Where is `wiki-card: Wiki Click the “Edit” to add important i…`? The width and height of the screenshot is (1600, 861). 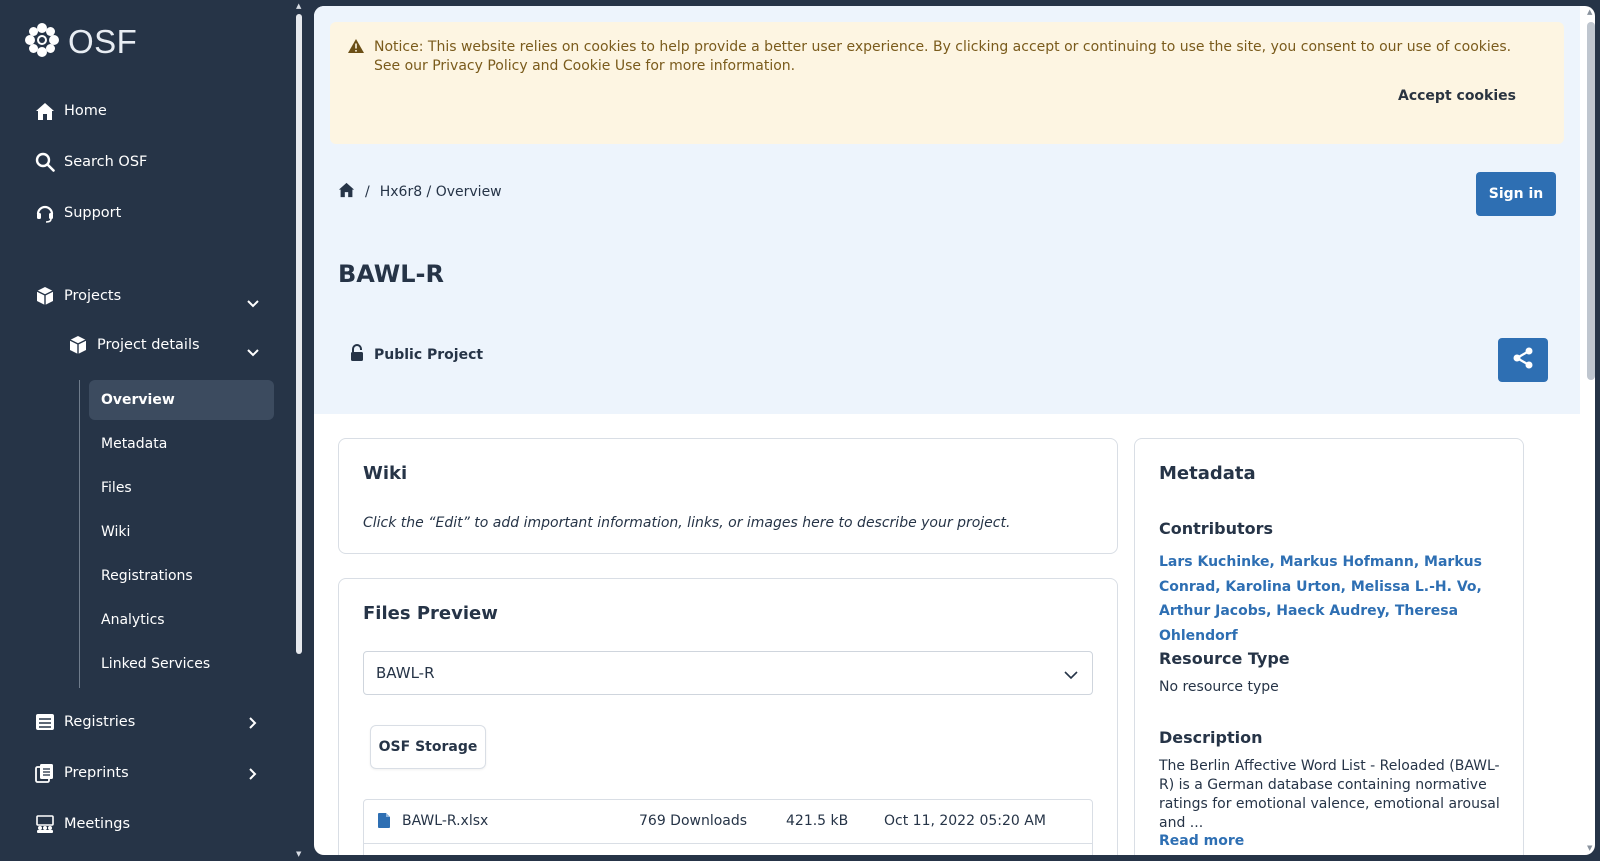
wiki-card: Wiki Click the “Edit” to add important i… is located at coordinates (728, 496).